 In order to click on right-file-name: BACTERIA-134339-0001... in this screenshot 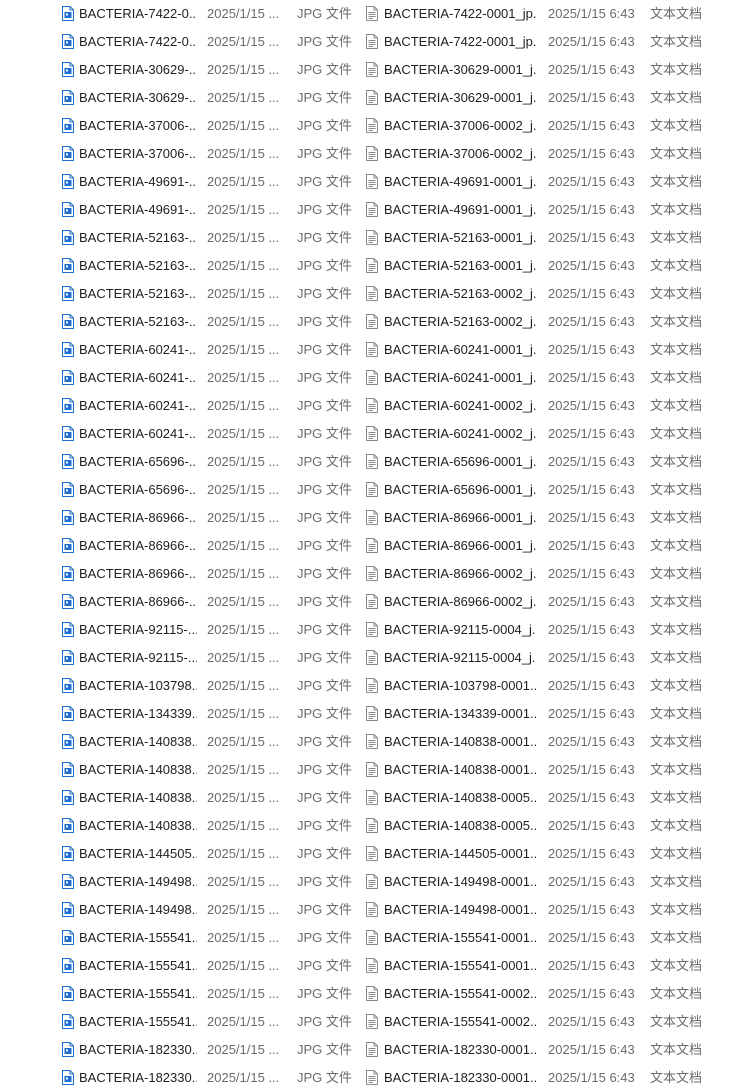, I will do `click(460, 714)`.